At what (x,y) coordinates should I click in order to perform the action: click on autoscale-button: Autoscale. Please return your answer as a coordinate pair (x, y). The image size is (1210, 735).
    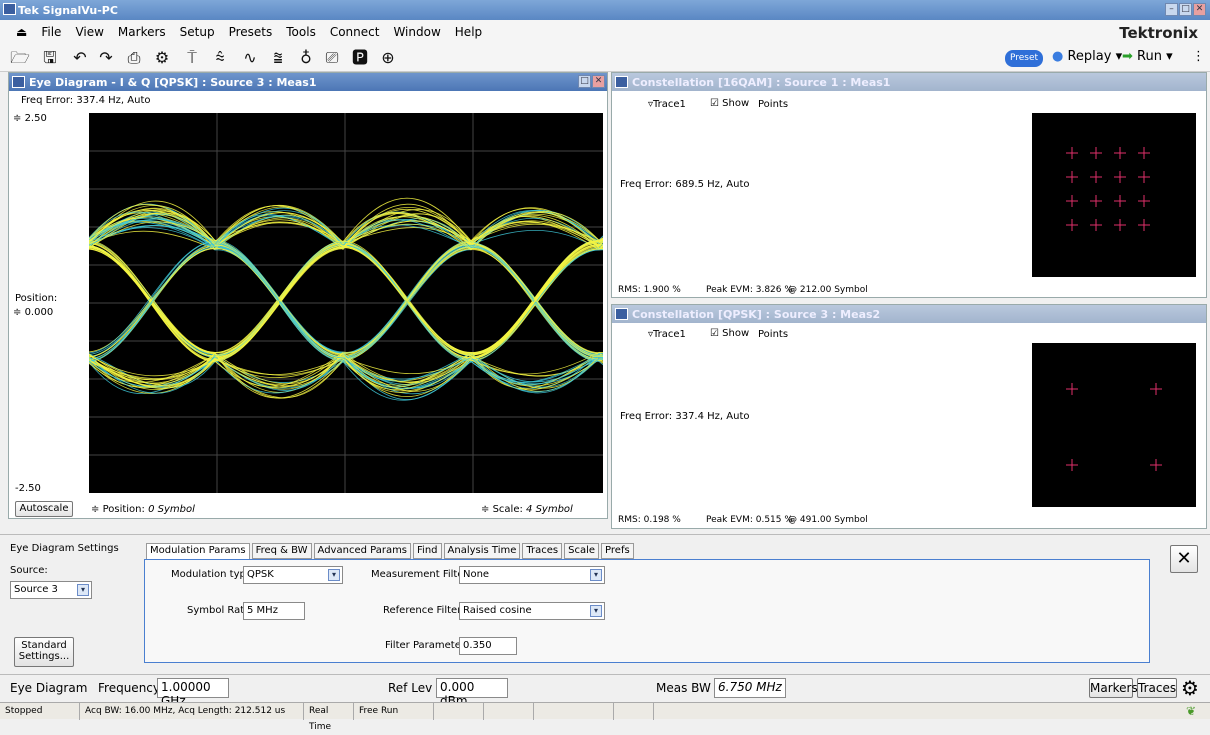
    Looking at the image, I should click on (44, 509).